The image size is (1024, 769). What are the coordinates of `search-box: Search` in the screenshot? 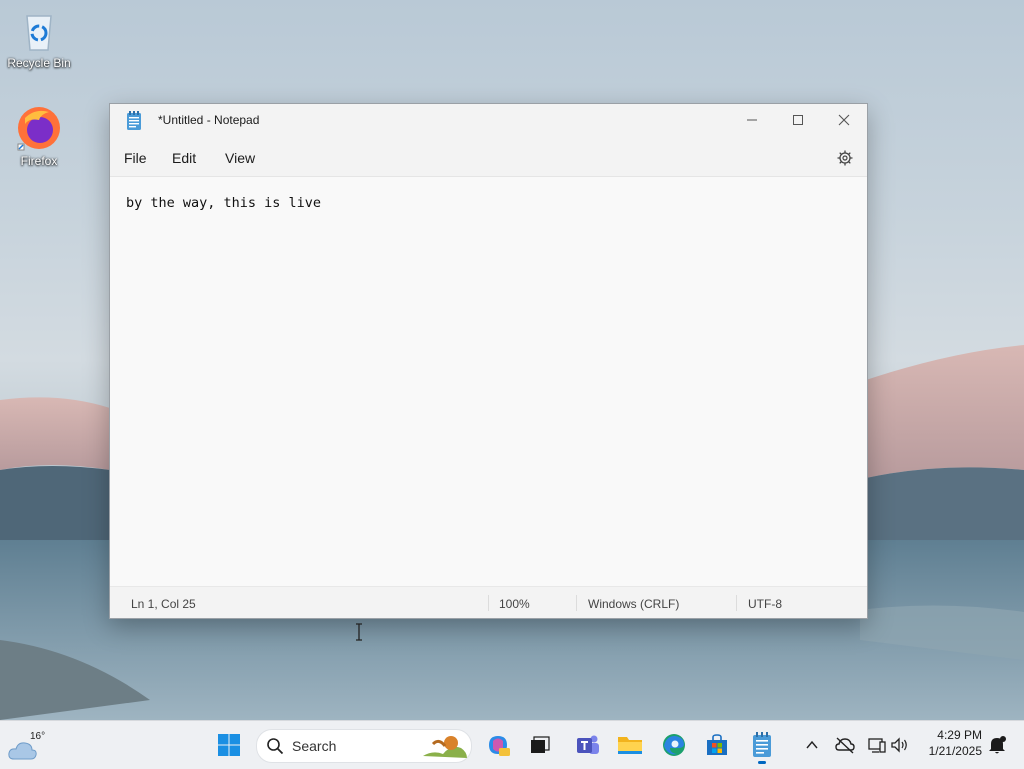 It's located at (364, 746).